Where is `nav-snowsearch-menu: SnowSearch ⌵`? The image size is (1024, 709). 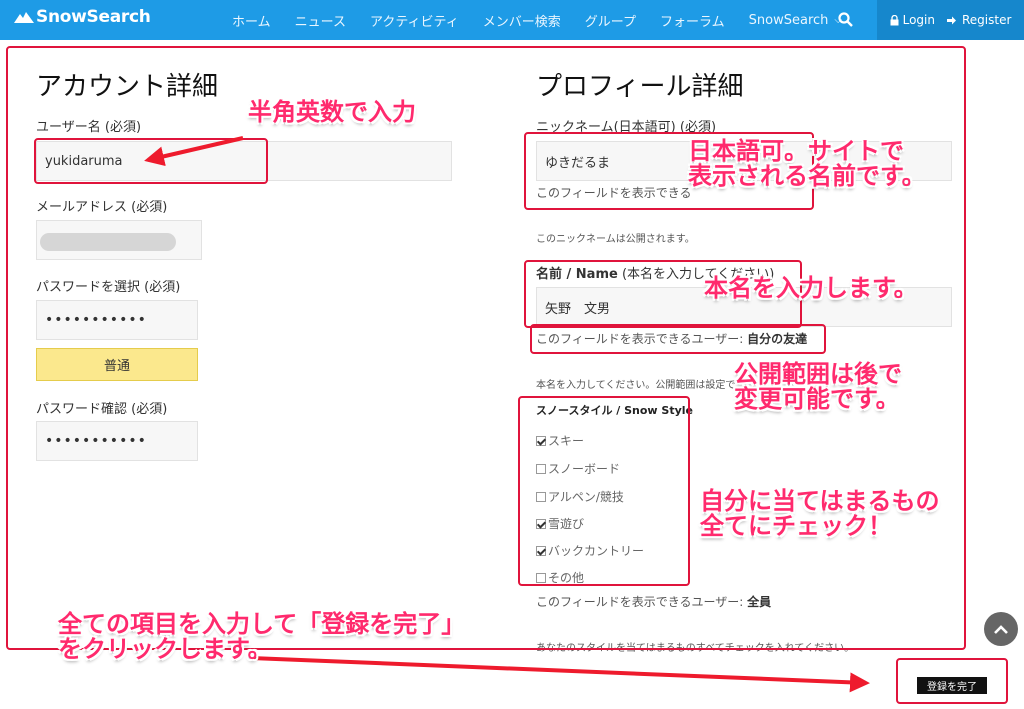
nav-snowsearch-menu: SnowSearch ⌵ is located at coordinates (795, 20).